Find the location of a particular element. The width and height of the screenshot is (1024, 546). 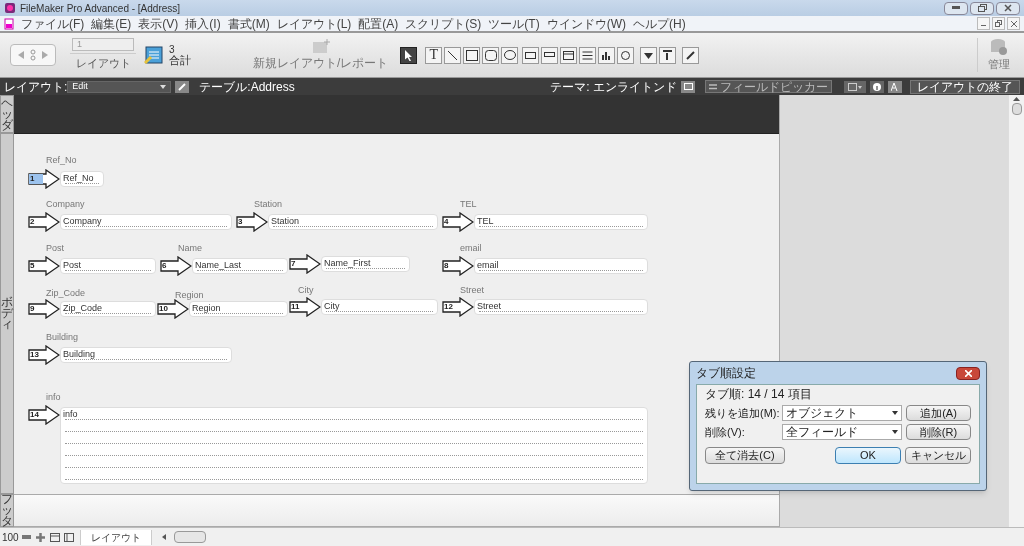

field-box: Region is located at coordinates (238, 309).